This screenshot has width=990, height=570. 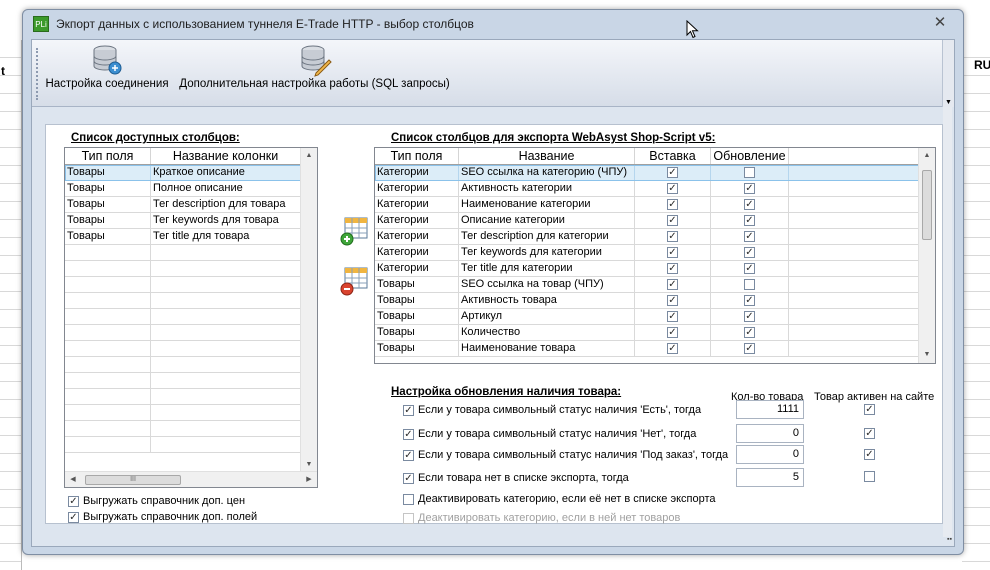 What do you see at coordinates (750, 156) in the screenshot?
I see `export-header-update: Обновление` at bounding box center [750, 156].